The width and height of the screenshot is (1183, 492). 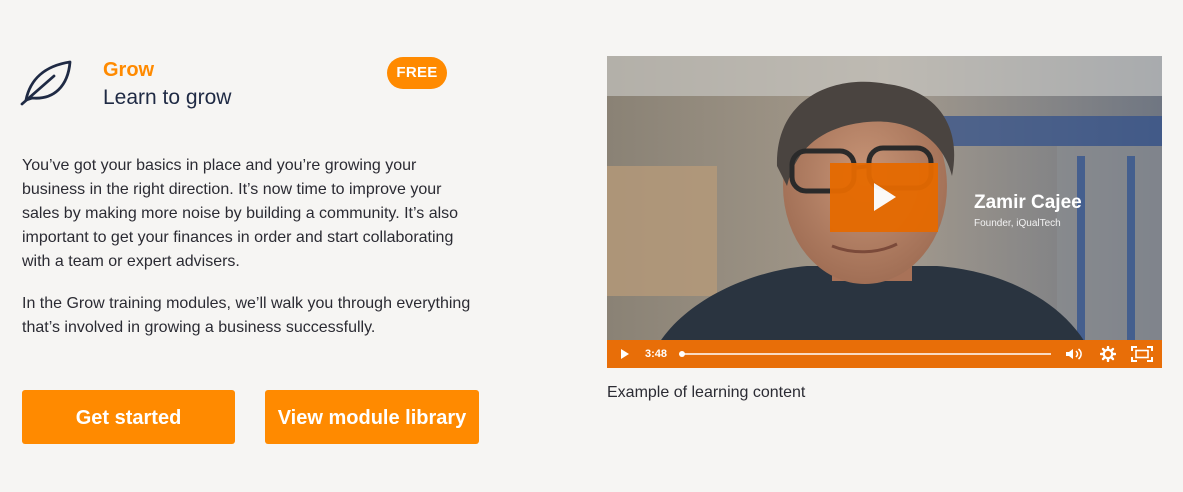 I want to click on volume-icon, so click(x=1074, y=354).